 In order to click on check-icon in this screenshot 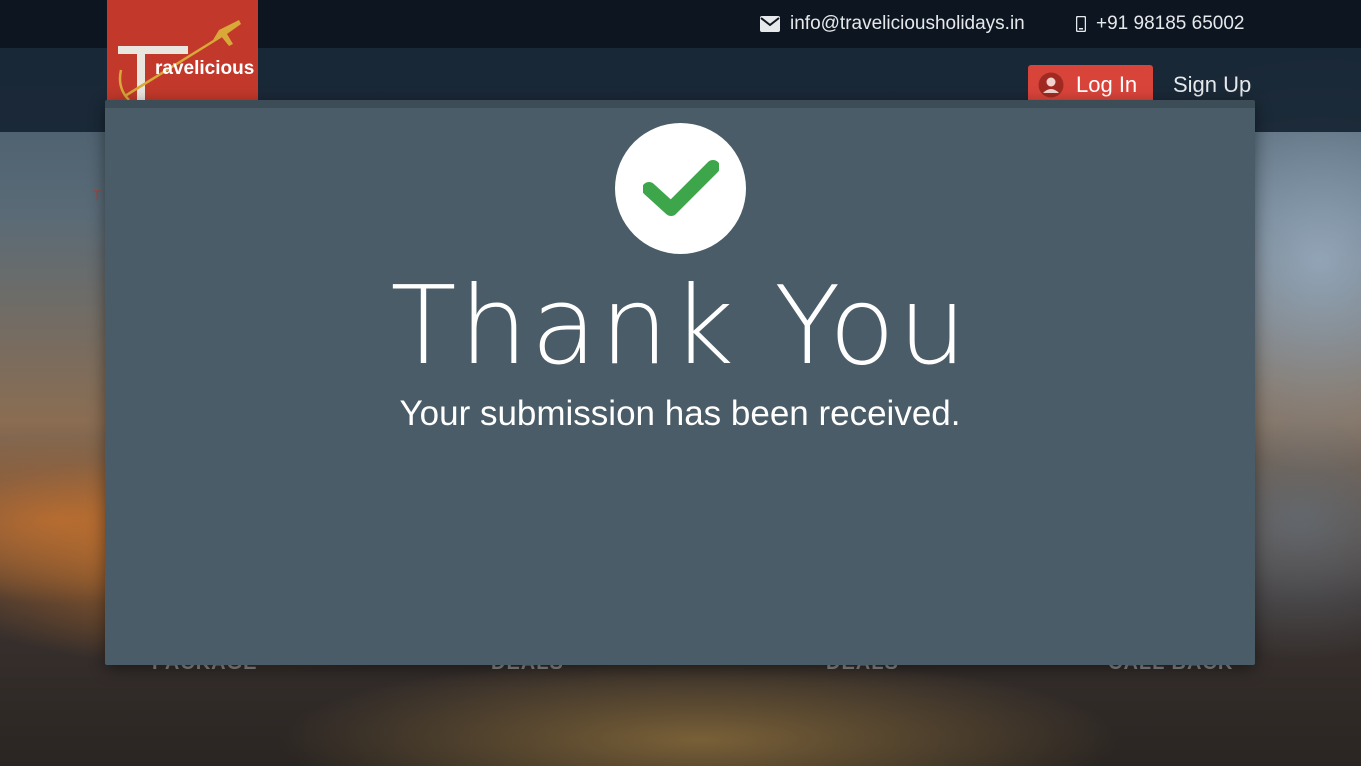, I will do `click(680, 187)`.